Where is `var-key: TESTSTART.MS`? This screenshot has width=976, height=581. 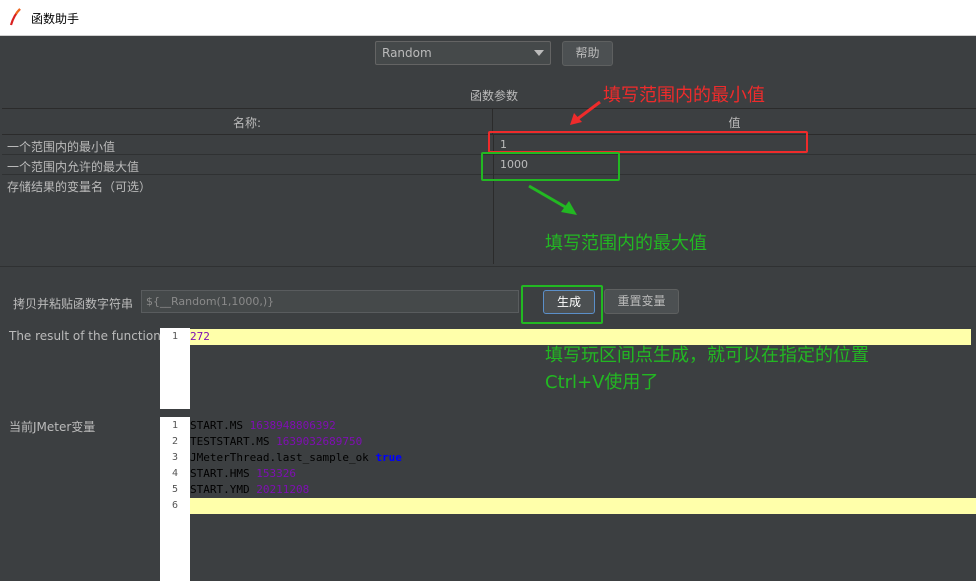 var-key: TESTSTART.MS is located at coordinates (230, 441).